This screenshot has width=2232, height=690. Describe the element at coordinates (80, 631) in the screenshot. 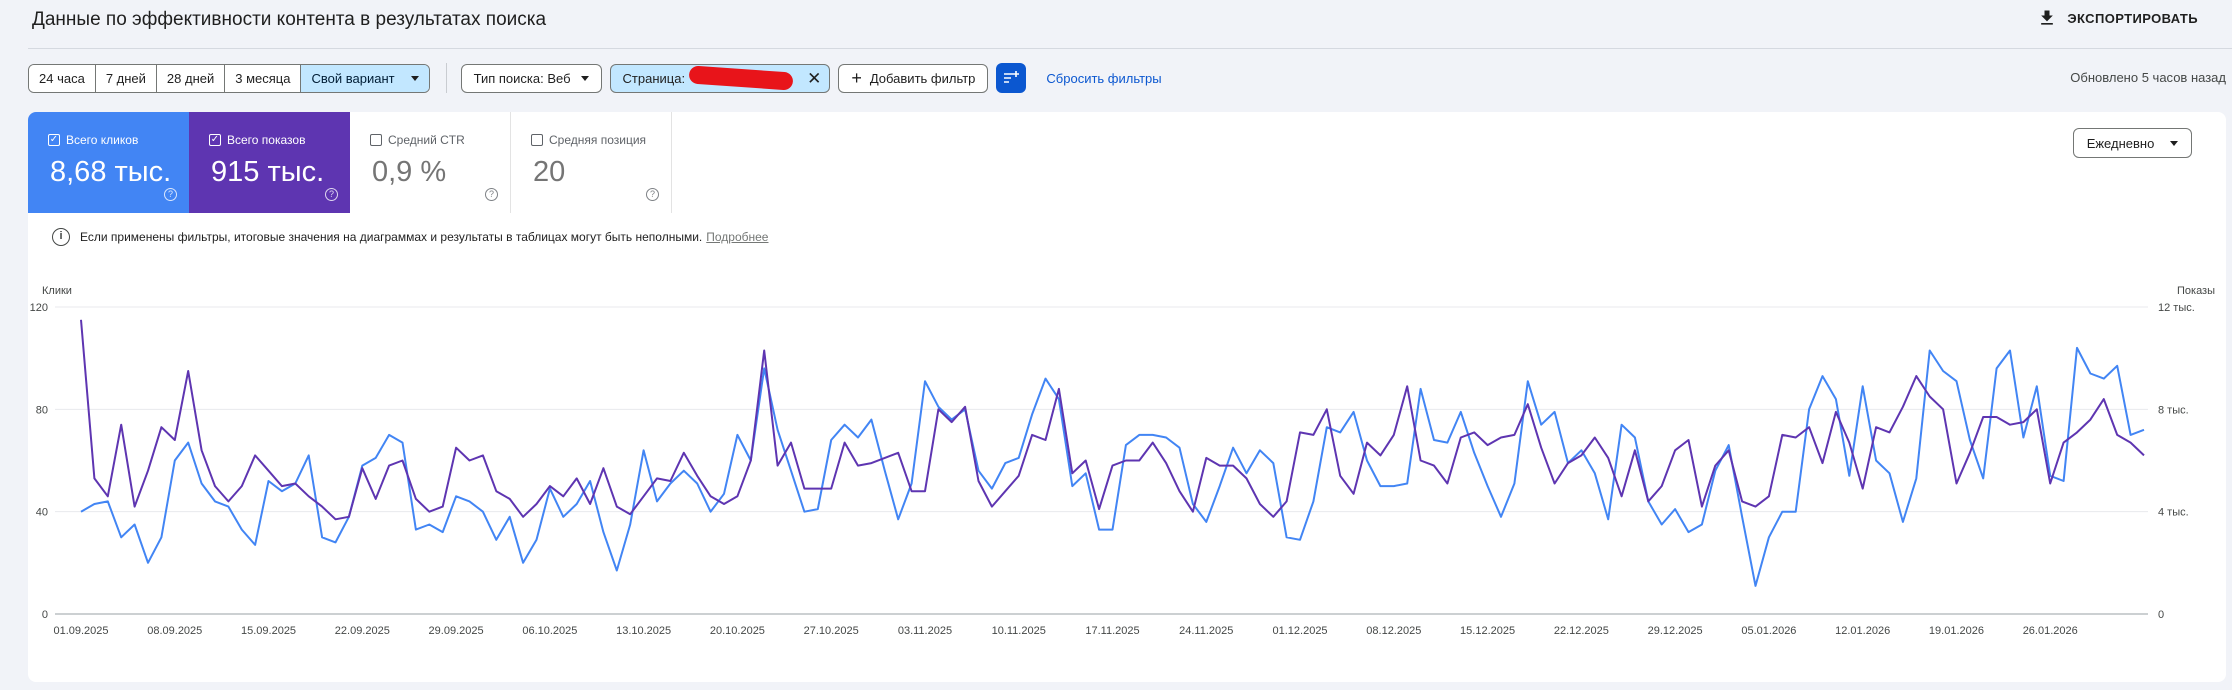

I see `x-tick-label: 01.09.2025` at that location.